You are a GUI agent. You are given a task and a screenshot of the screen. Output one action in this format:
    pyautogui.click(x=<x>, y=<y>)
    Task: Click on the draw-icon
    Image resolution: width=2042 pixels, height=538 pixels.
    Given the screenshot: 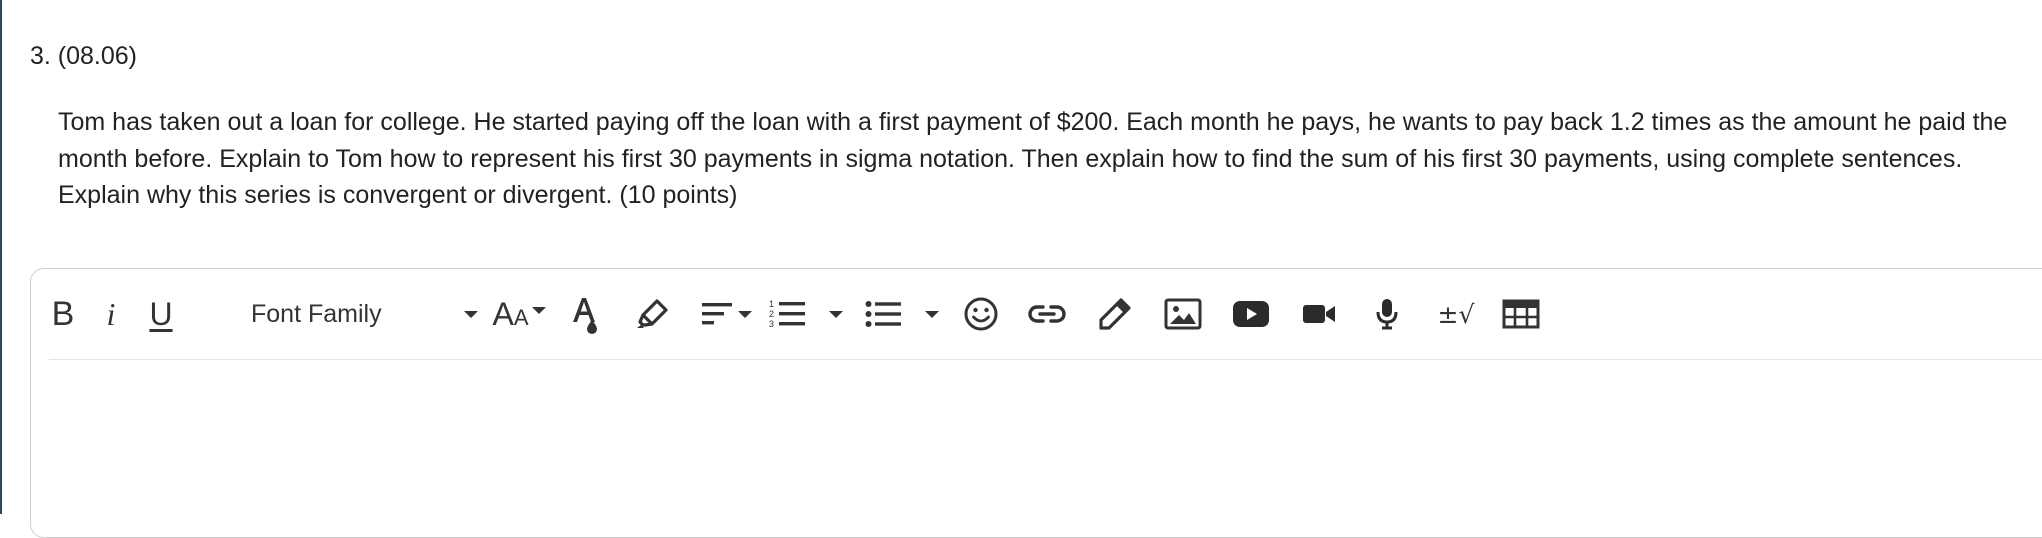 What is the action you would take?
    pyautogui.click(x=1115, y=314)
    